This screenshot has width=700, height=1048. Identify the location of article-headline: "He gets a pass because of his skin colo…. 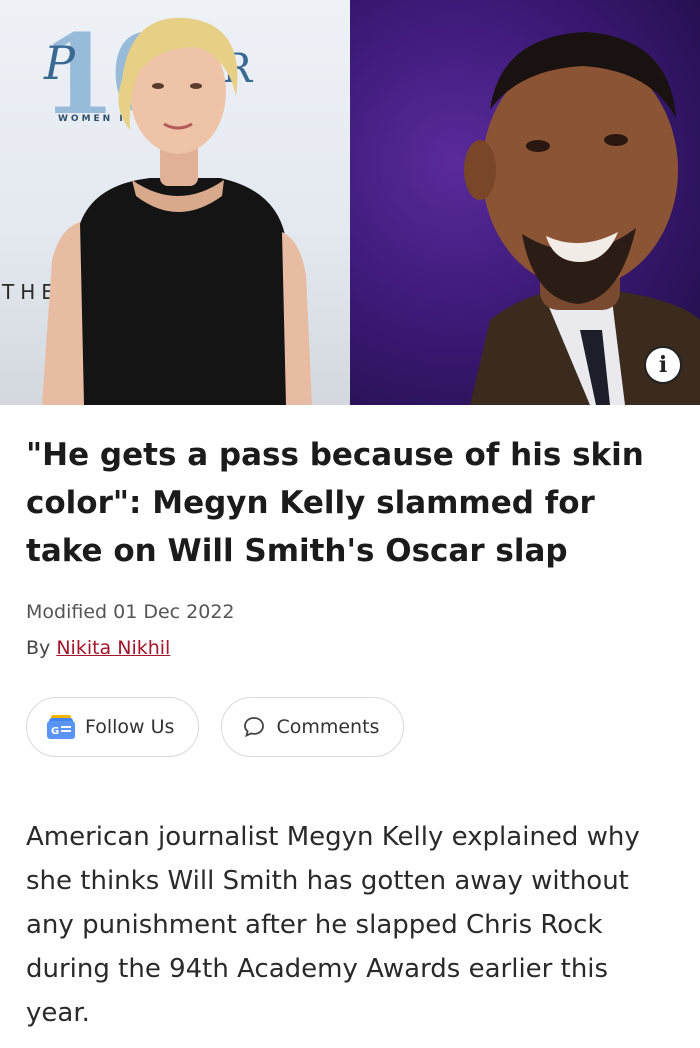
(335, 503).